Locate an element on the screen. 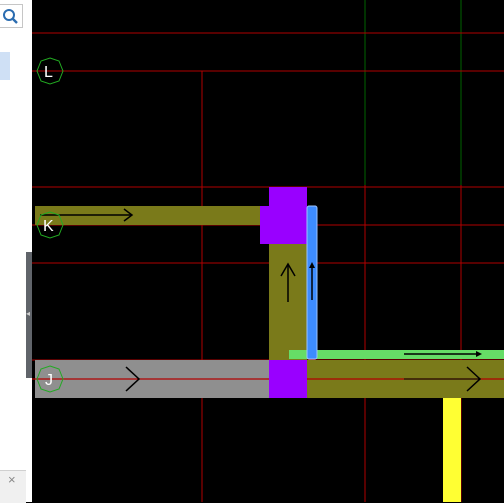 The width and height of the screenshot is (504, 503). grid-label-l: L is located at coordinates (48, 72).